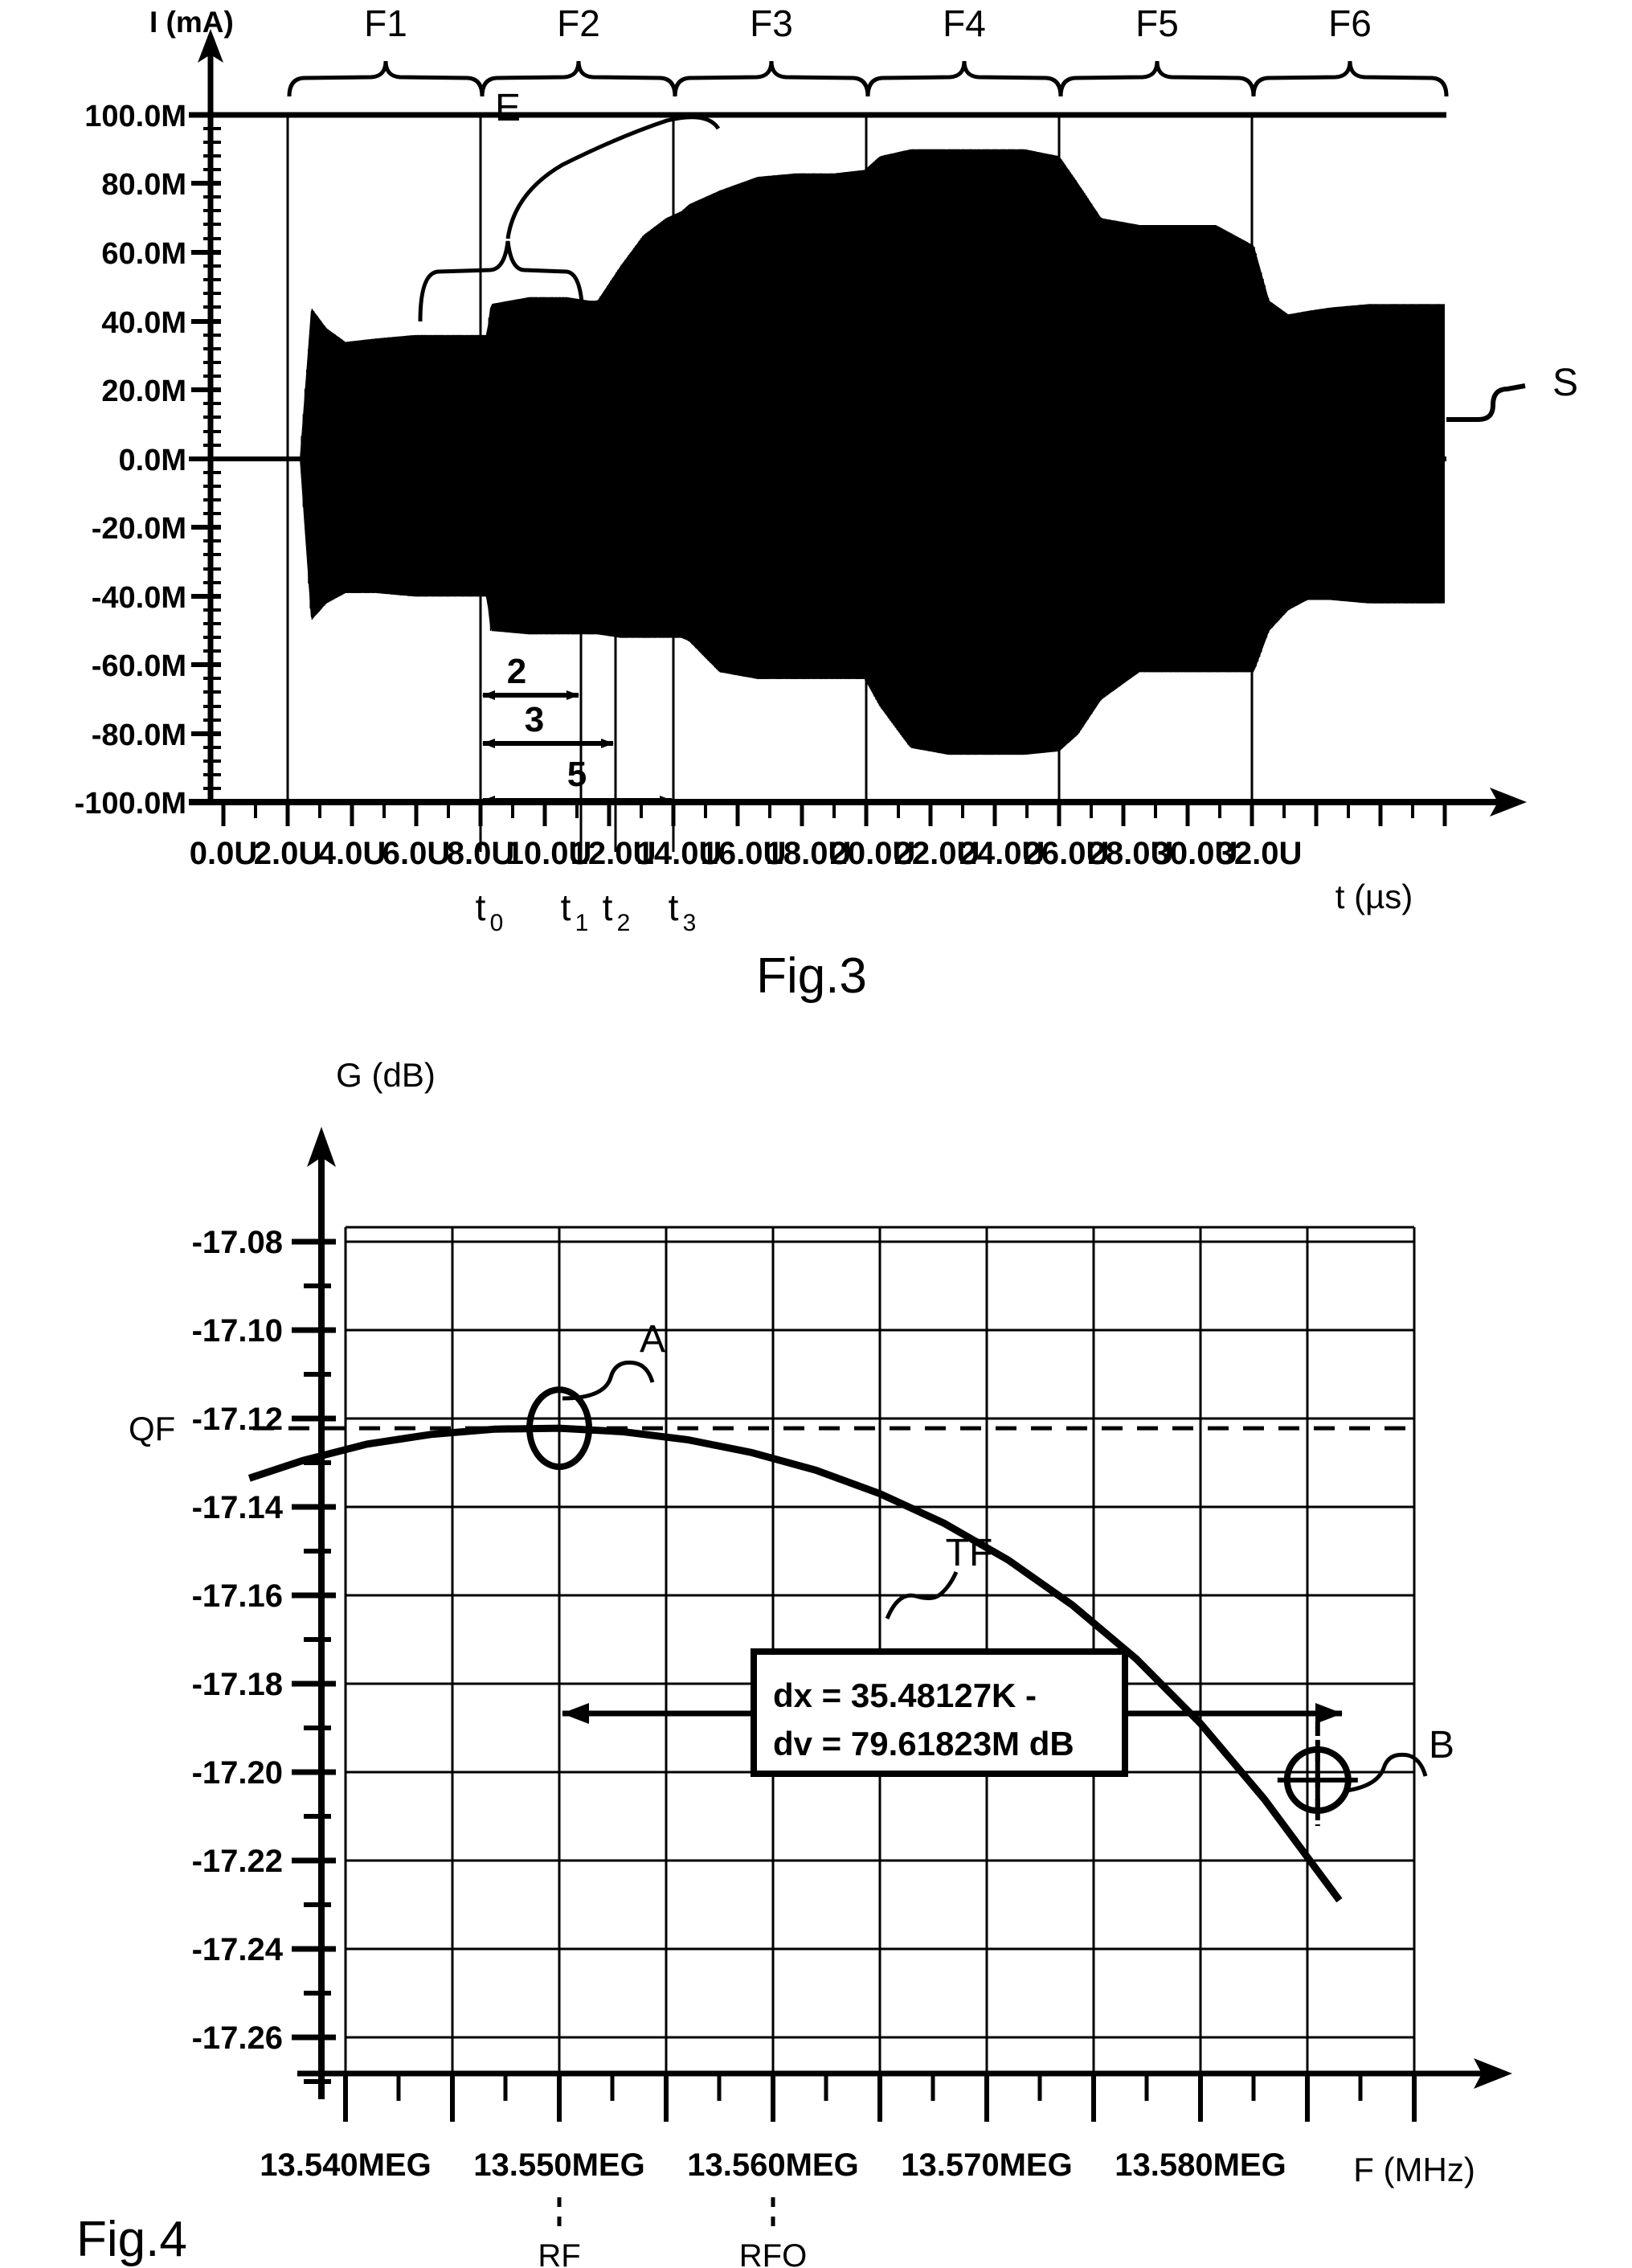 Image resolution: width=1632 pixels, height=2268 pixels. I want to click on svg-text: -100.0M, so click(130, 804).